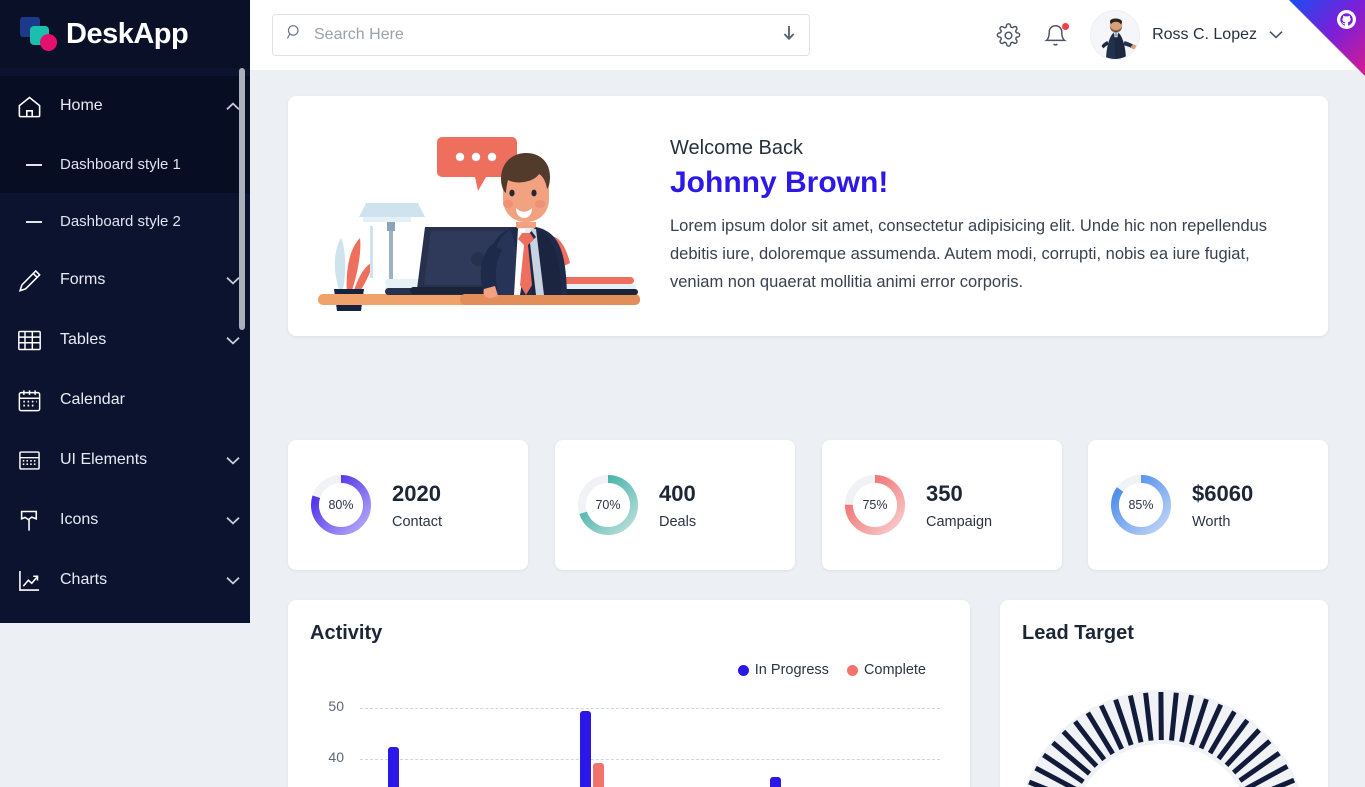 Image resolution: width=1365 pixels, height=787 pixels. What do you see at coordinates (104, 459) in the screenshot?
I see `sidebar-item-label: UI Elements` at bounding box center [104, 459].